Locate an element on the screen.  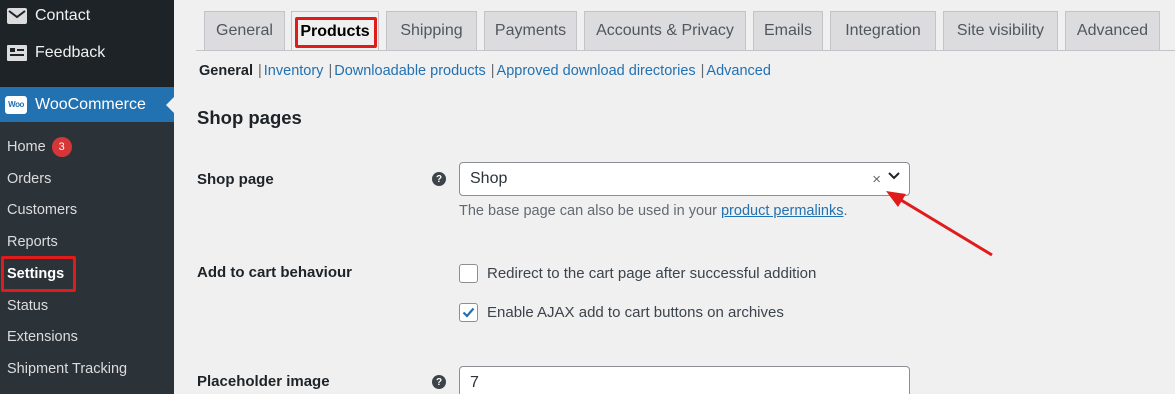
placeholder-image-input is located at coordinates (684, 380).